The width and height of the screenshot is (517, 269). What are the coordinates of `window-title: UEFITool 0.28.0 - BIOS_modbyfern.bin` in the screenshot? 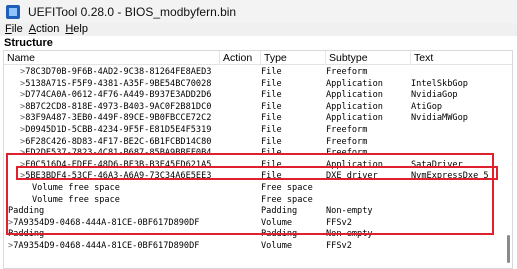 It's located at (132, 11).